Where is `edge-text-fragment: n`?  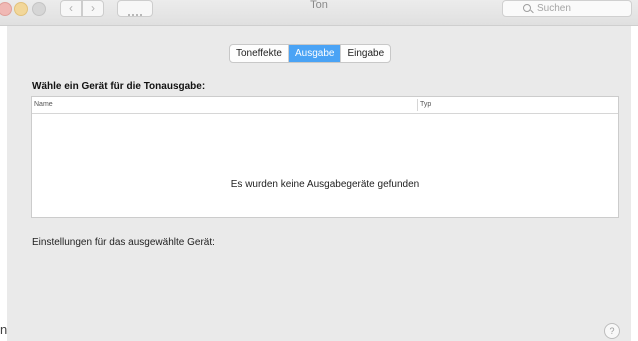 edge-text-fragment: n is located at coordinates (4, 329).